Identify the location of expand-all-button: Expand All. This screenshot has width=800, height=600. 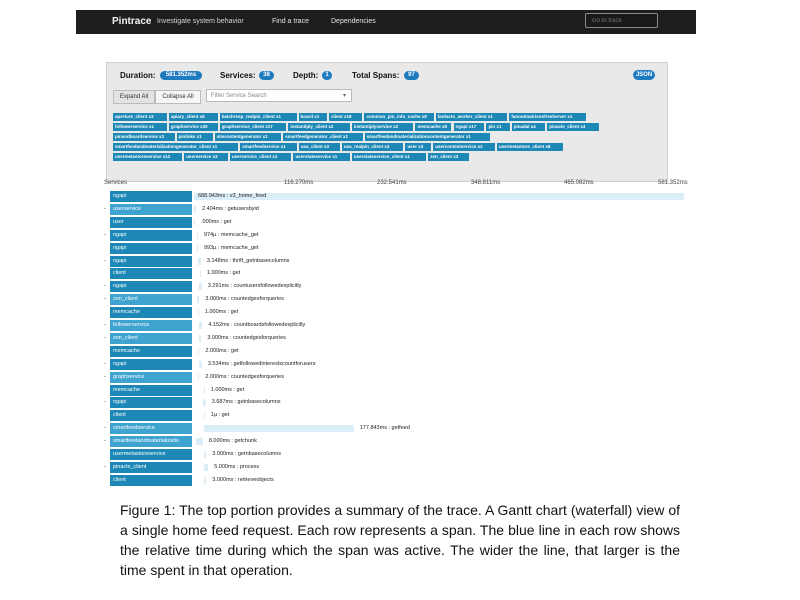
(134, 97).